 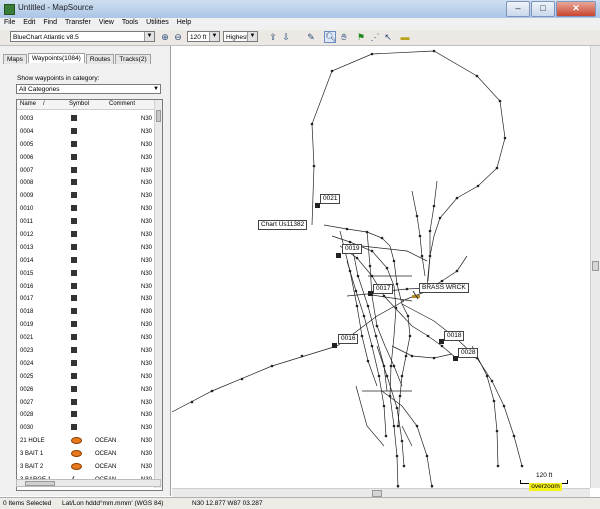 What do you see at coordinates (85, 196) in the screenshot?
I see `list-item: 0009 N30` at bounding box center [85, 196].